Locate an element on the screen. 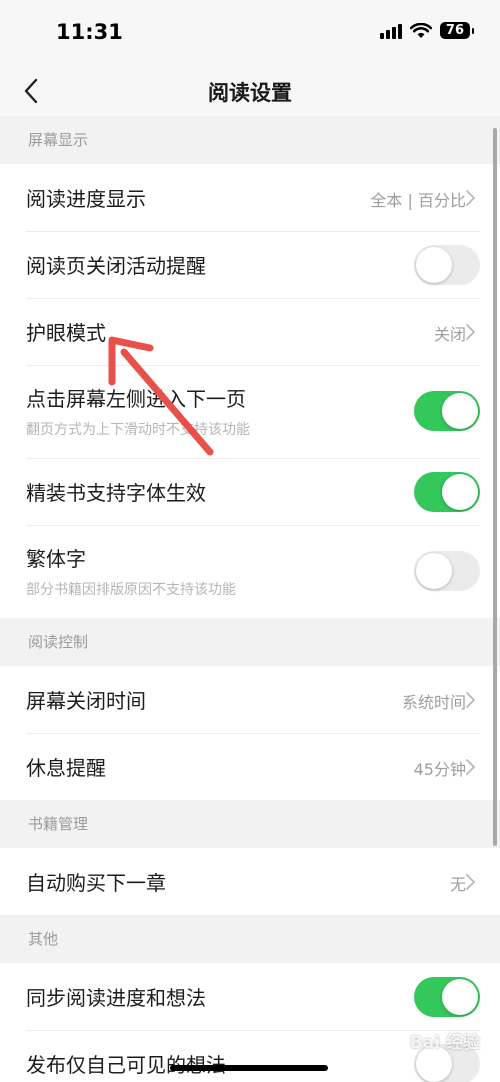 This screenshot has height=1082, width=500. row-value: 45分钟 is located at coordinates (439, 769).